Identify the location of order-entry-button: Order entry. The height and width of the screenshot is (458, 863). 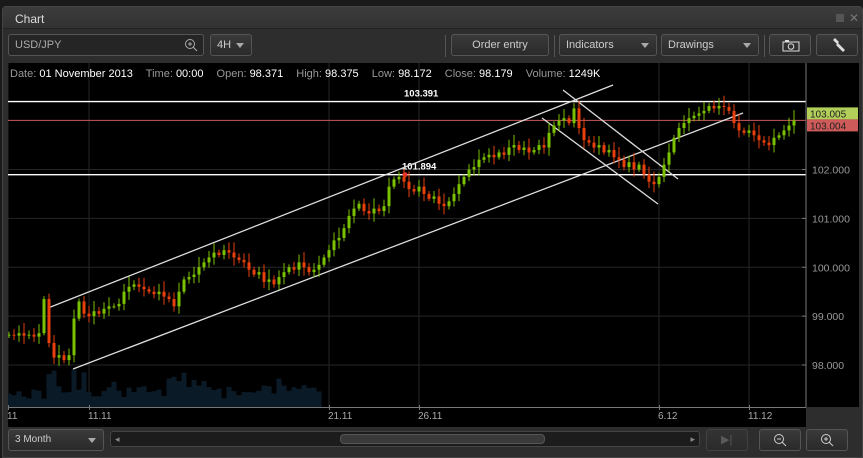
(500, 45).